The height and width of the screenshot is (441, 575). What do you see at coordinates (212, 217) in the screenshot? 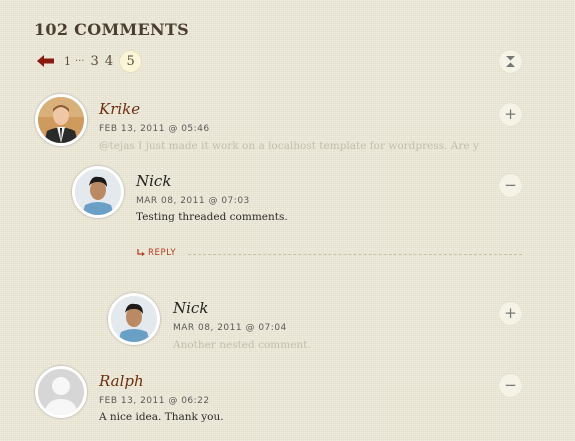
I see `comment-text: Testing threaded comments.` at bounding box center [212, 217].